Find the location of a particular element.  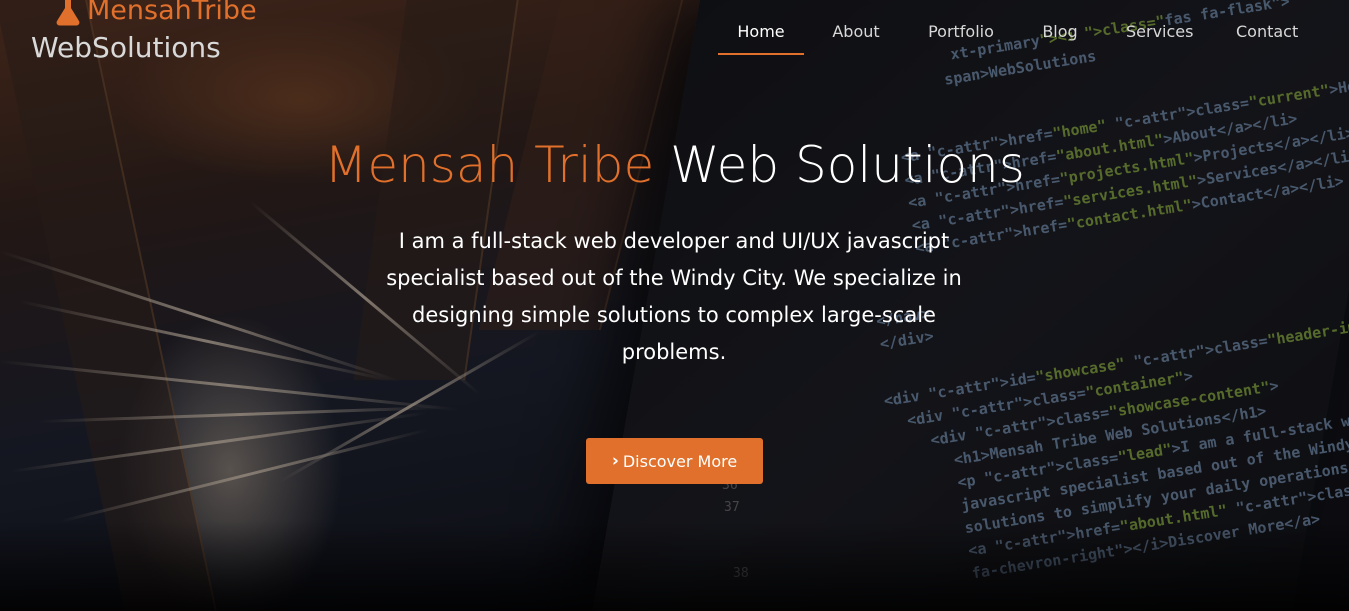

nav-item-portfolio: Portfolio is located at coordinates (961, 34).